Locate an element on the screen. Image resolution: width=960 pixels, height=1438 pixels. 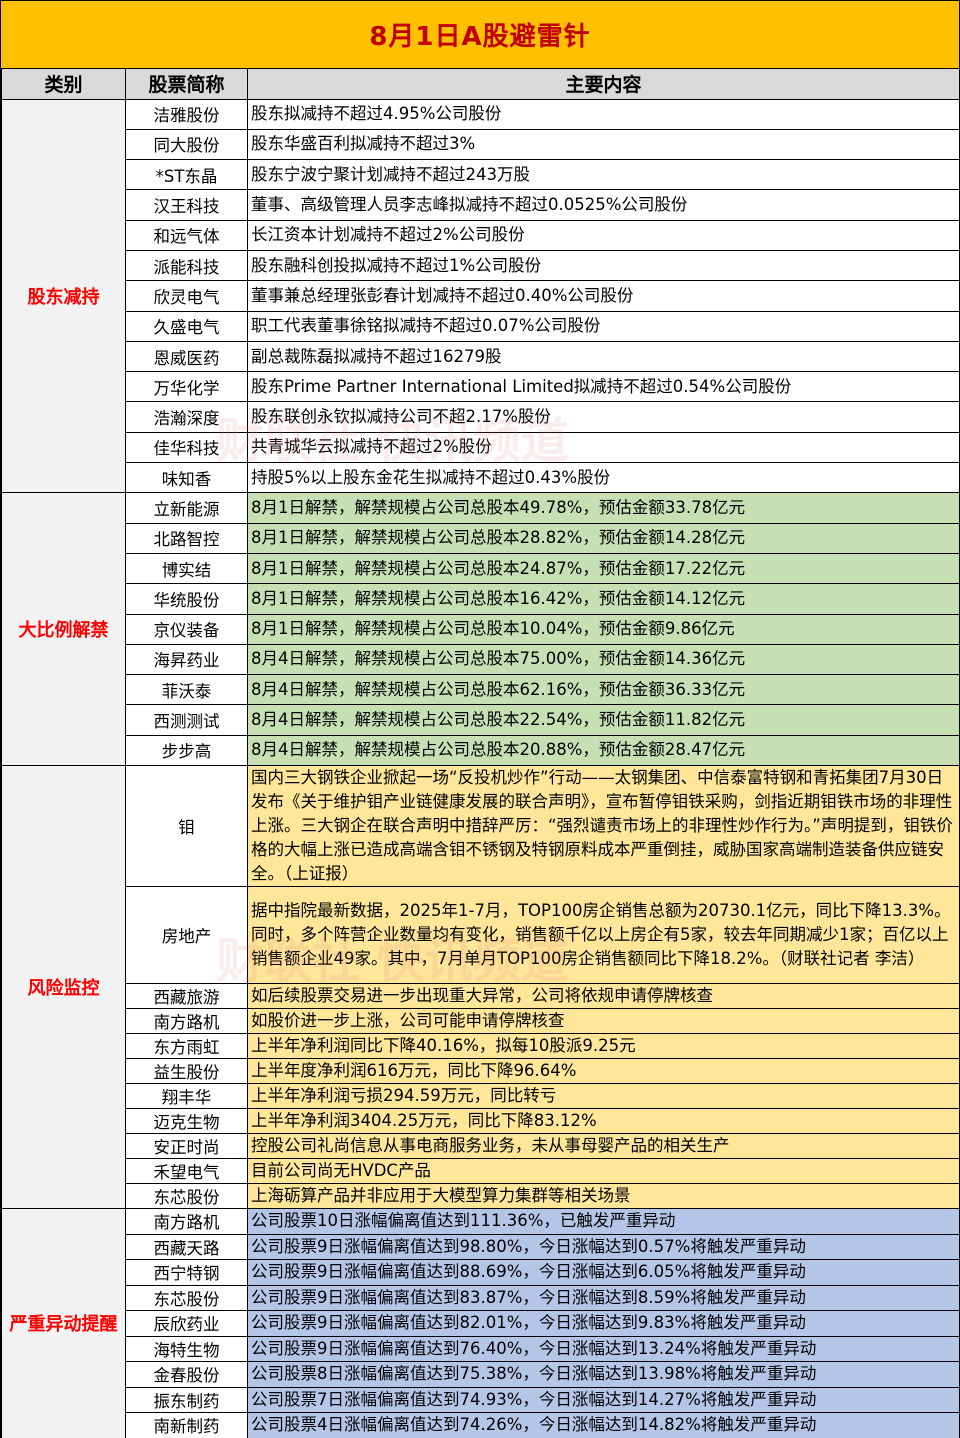
stock-name: 金春股份 is located at coordinates (186, 1374).